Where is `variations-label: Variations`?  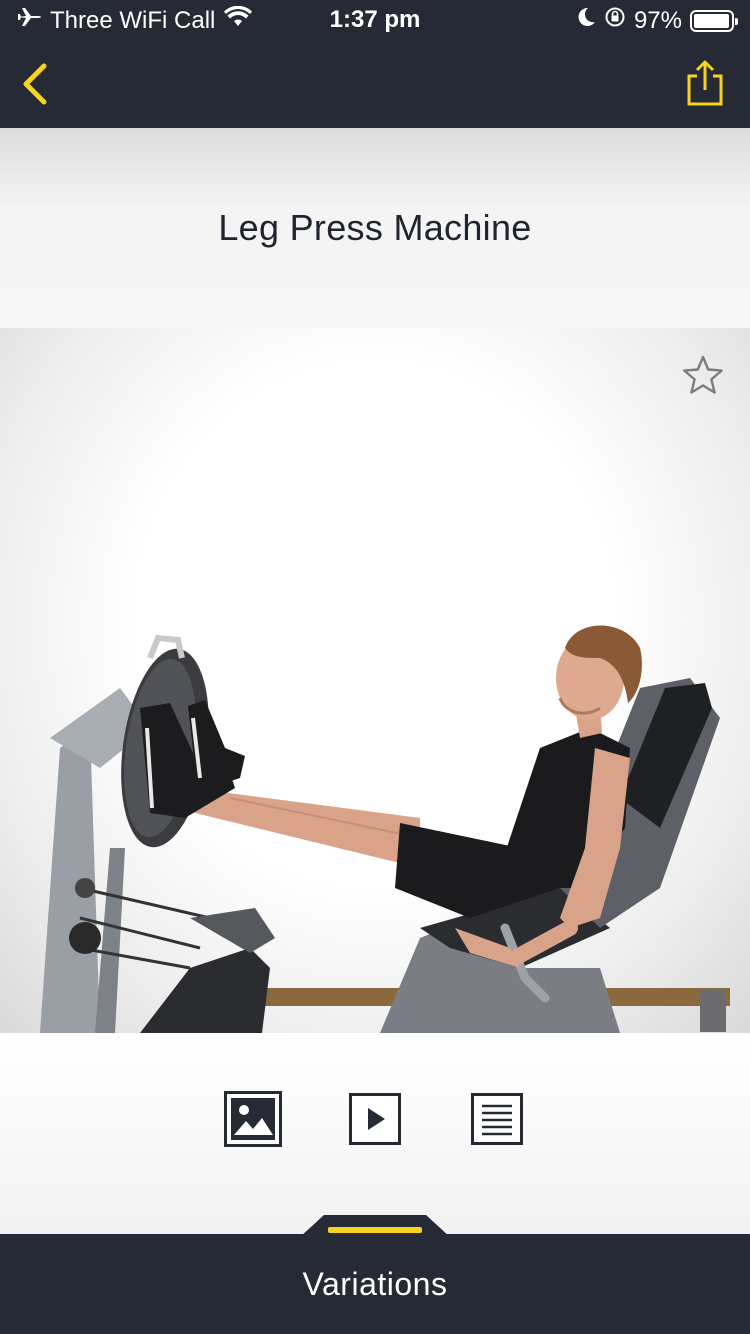
variations-label: Variations is located at coordinates (375, 1283).